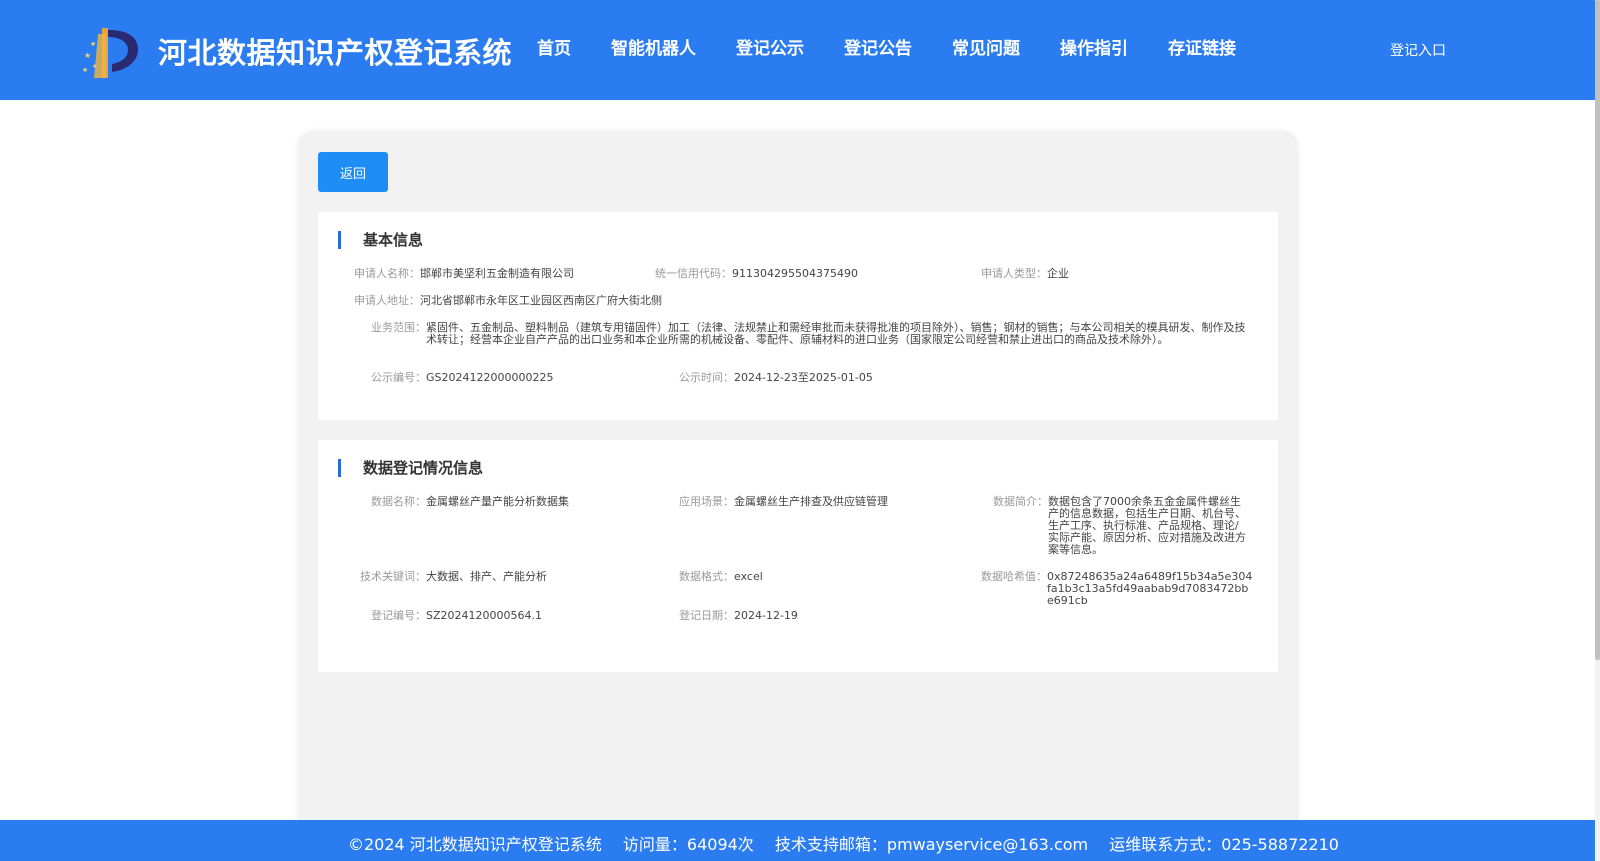 The height and width of the screenshot is (861, 1600). Describe the element at coordinates (1597, 330) in the screenshot. I see `scrollbar-thumb` at that location.